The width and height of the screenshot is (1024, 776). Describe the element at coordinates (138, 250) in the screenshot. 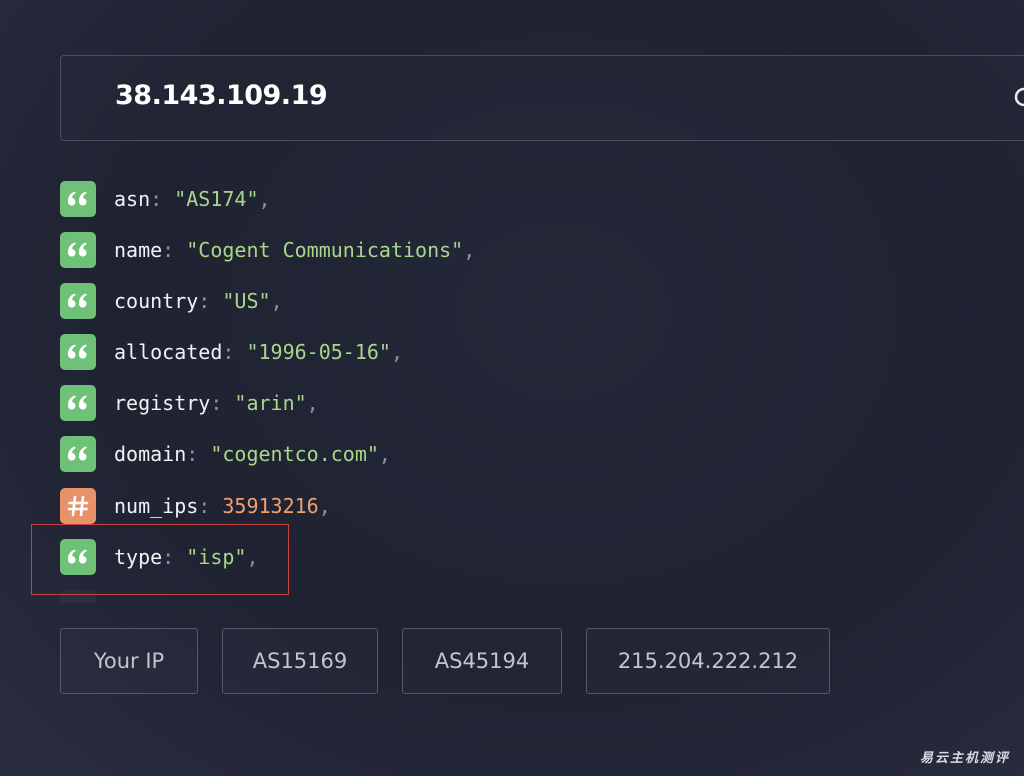

I see `json-key: name` at that location.